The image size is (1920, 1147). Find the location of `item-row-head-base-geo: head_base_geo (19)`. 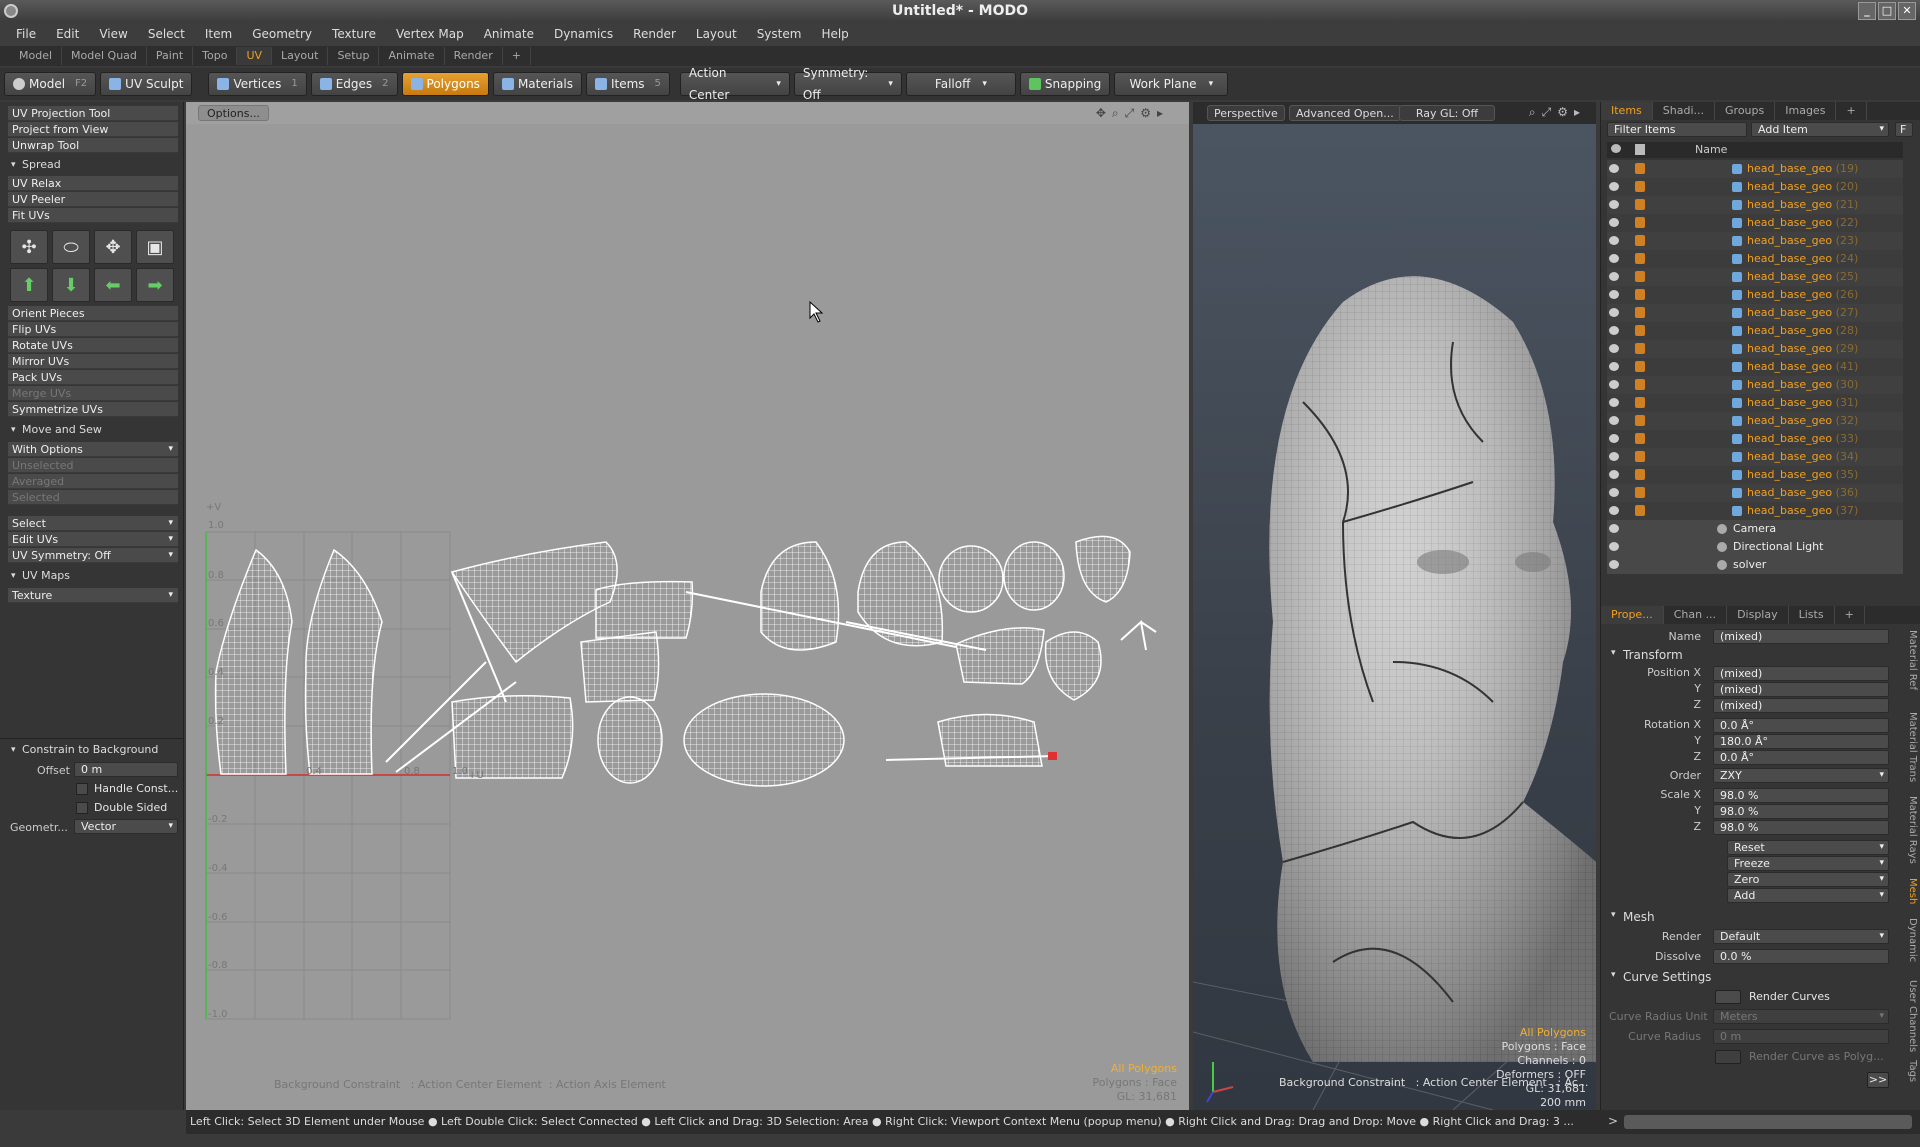

item-row-head-base-geo: head_base_geo (19) is located at coordinates (1755, 169).